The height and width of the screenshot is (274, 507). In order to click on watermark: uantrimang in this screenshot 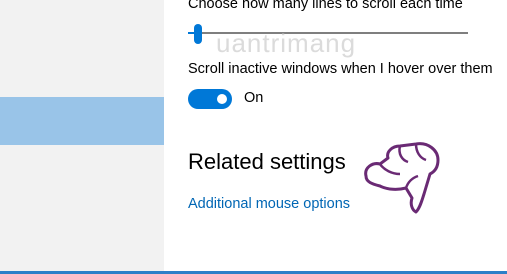, I will do `click(286, 43)`.